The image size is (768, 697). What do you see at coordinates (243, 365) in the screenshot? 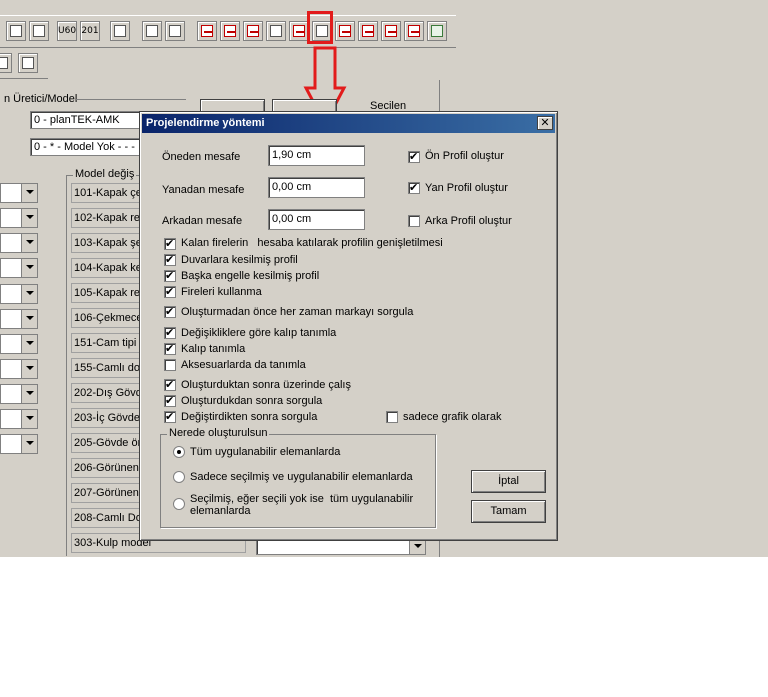
I see `option-label-8: Aksesuarlarda da tanımla` at bounding box center [243, 365].